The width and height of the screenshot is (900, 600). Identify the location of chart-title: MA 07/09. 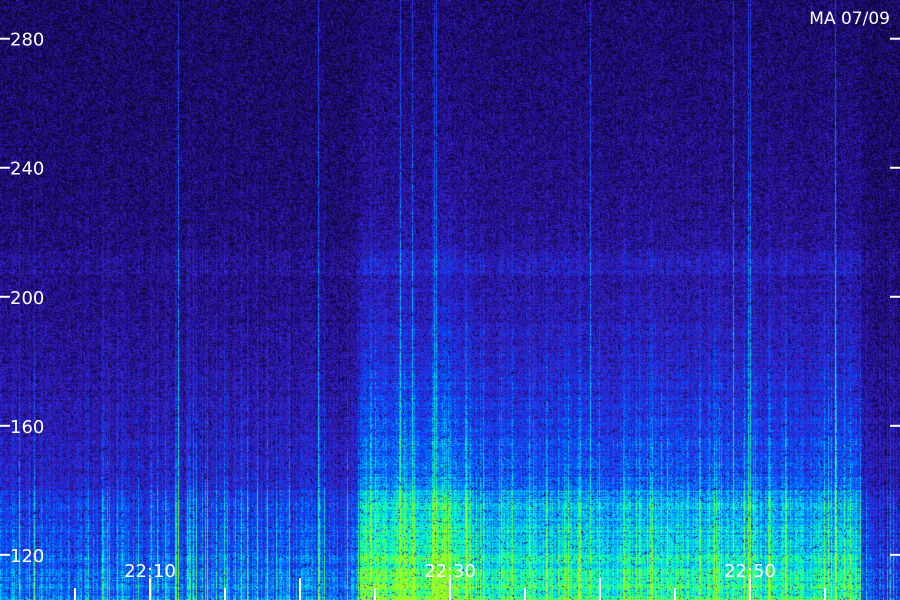
(849, 19).